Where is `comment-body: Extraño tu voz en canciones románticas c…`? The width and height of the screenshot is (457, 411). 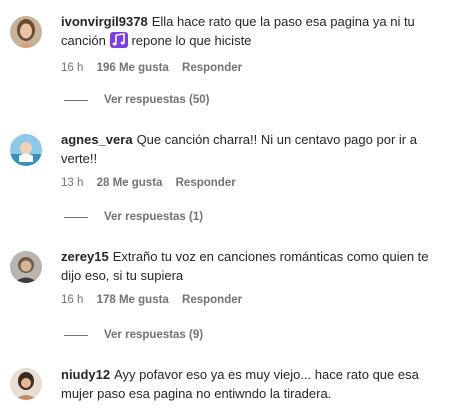
comment-body: Extraño tu voz en canciones románticas c… is located at coordinates (245, 266).